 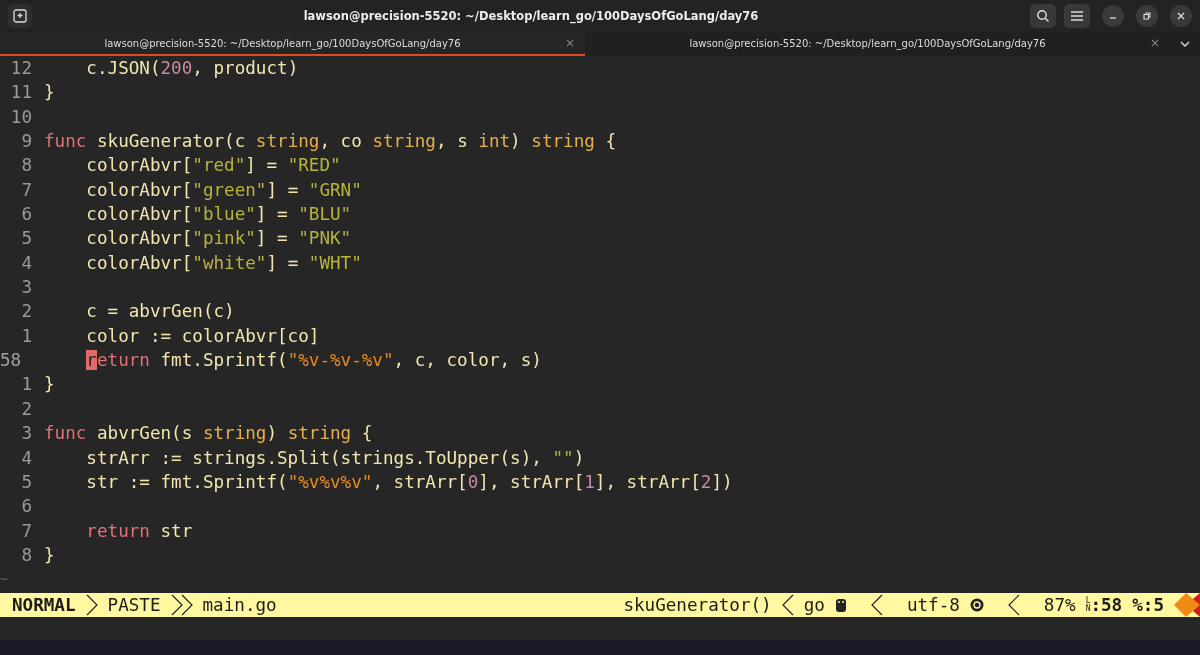 I want to click on code-line: strArr := strings.Split(strings.ToUpper(s), ""), so click(x=335, y=458).